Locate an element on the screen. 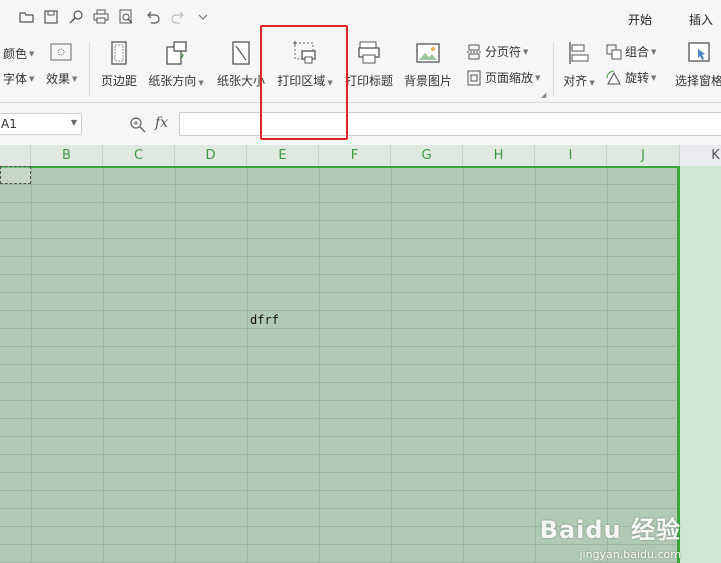 The height and width of the screenshot is (563, 721). watermark-url: jingyan.baidu.com is located at coordinates (630, 554).